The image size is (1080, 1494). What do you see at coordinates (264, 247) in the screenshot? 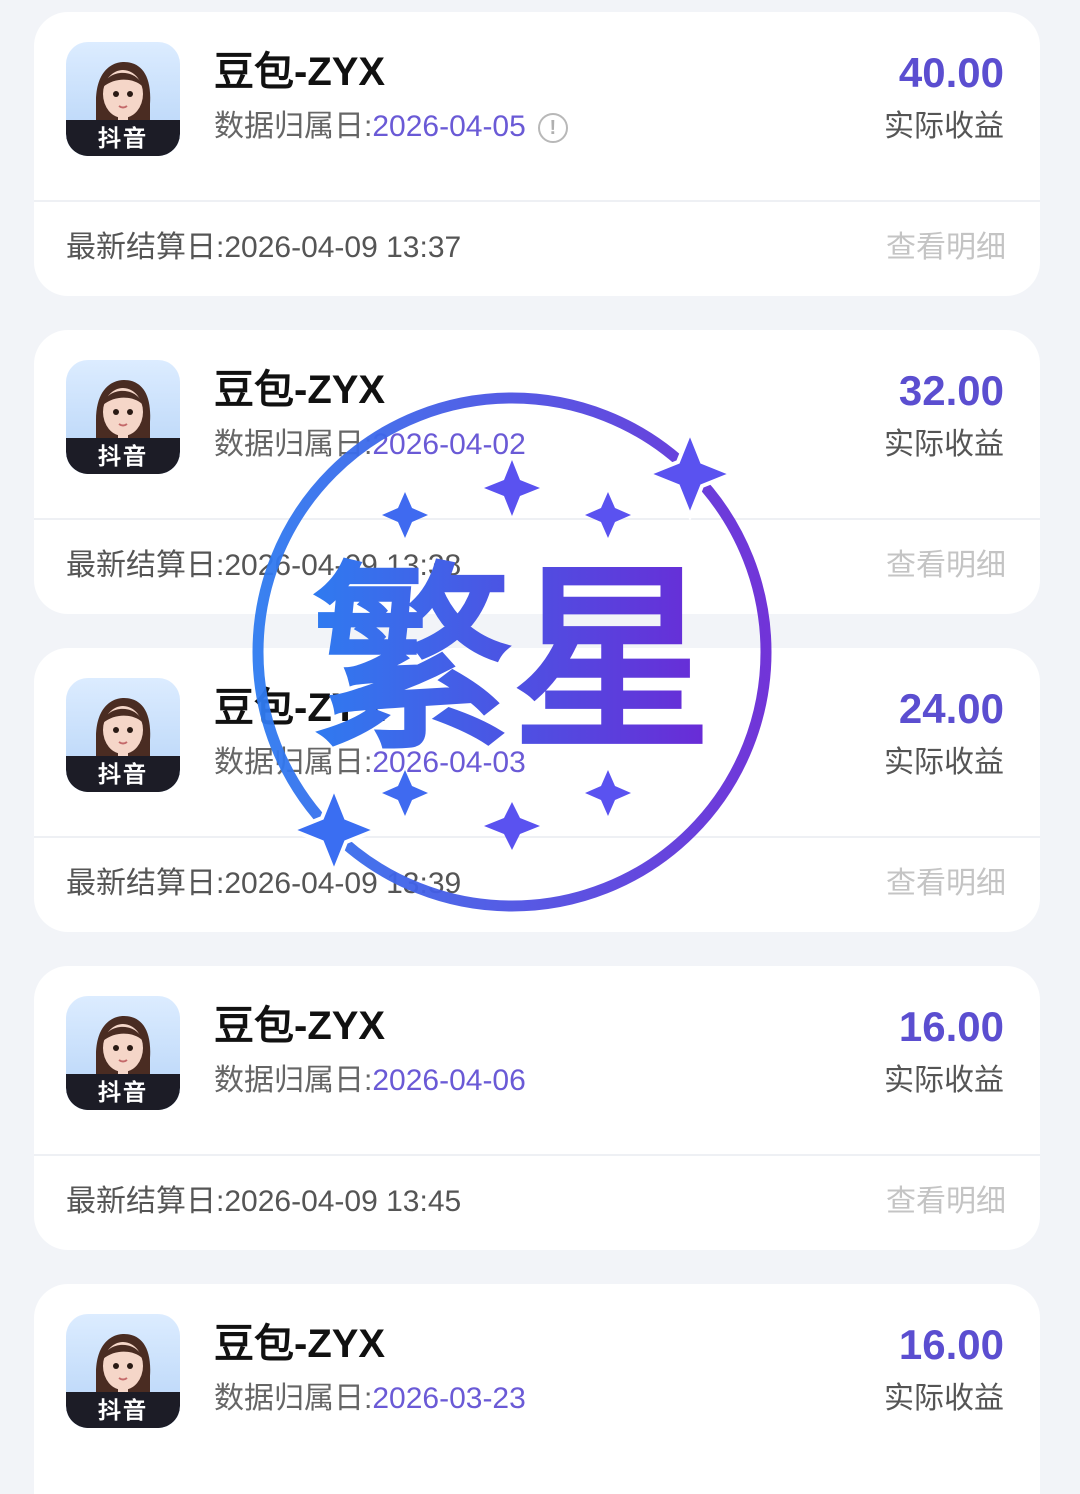
I see `settle-date: 最新结算日:2026-04-09 13:37` at bounding box center [264, 247].